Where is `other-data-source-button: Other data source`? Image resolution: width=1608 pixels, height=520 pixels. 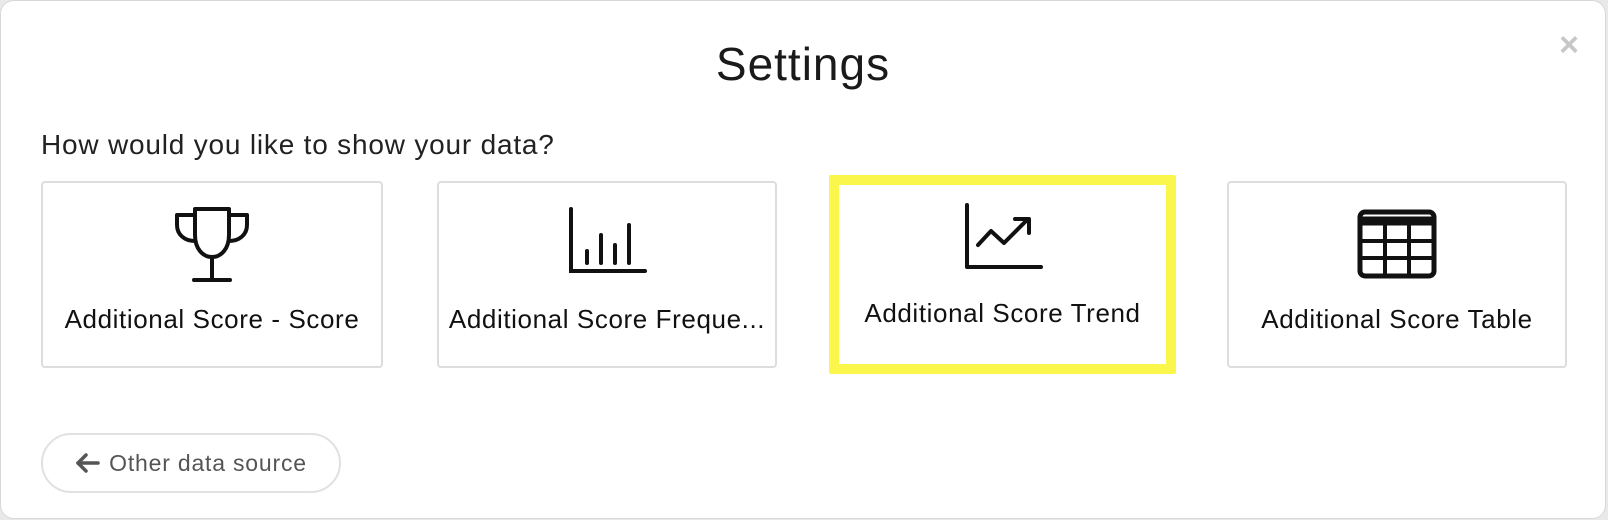
other-data-source-button: Other data source is located at coordinates (191, 463).